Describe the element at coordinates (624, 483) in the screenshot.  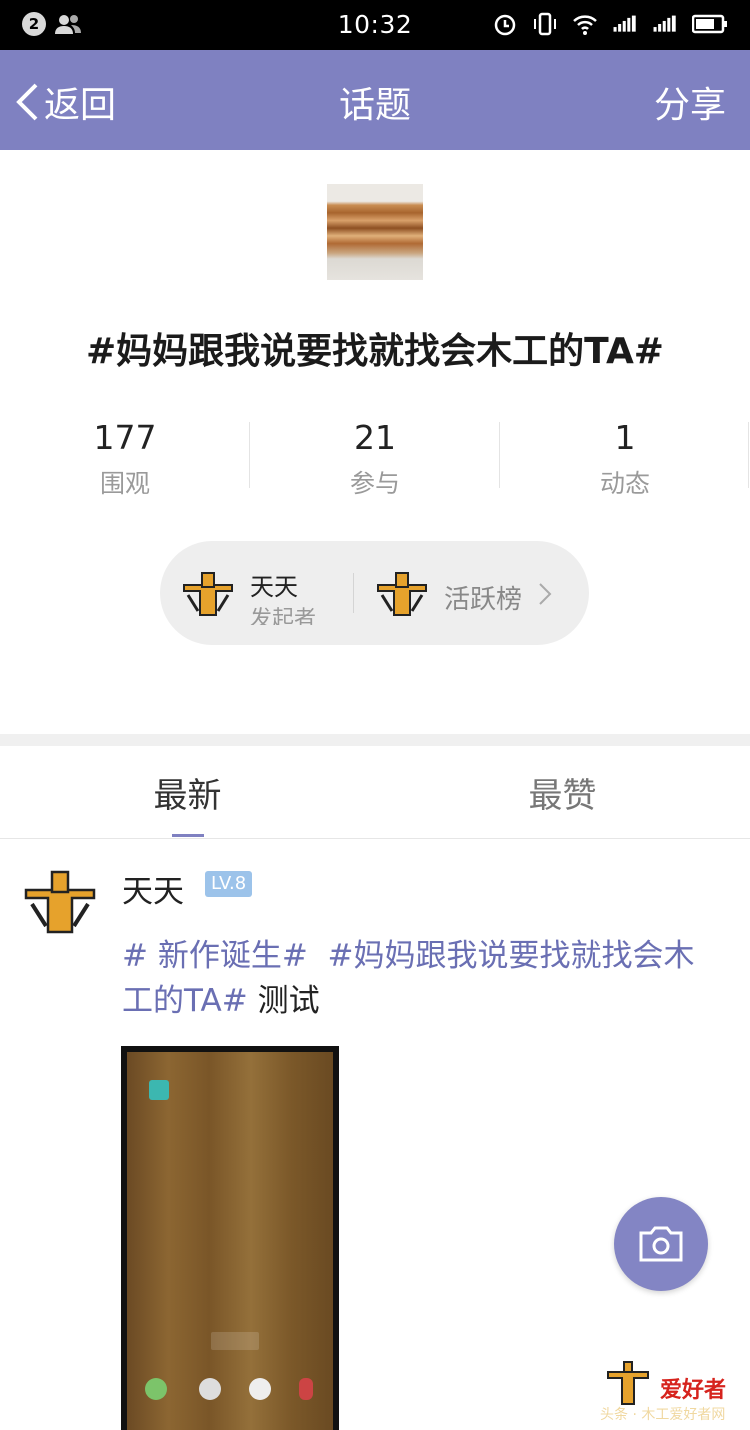
I see `stat-label: 动态` at that location.